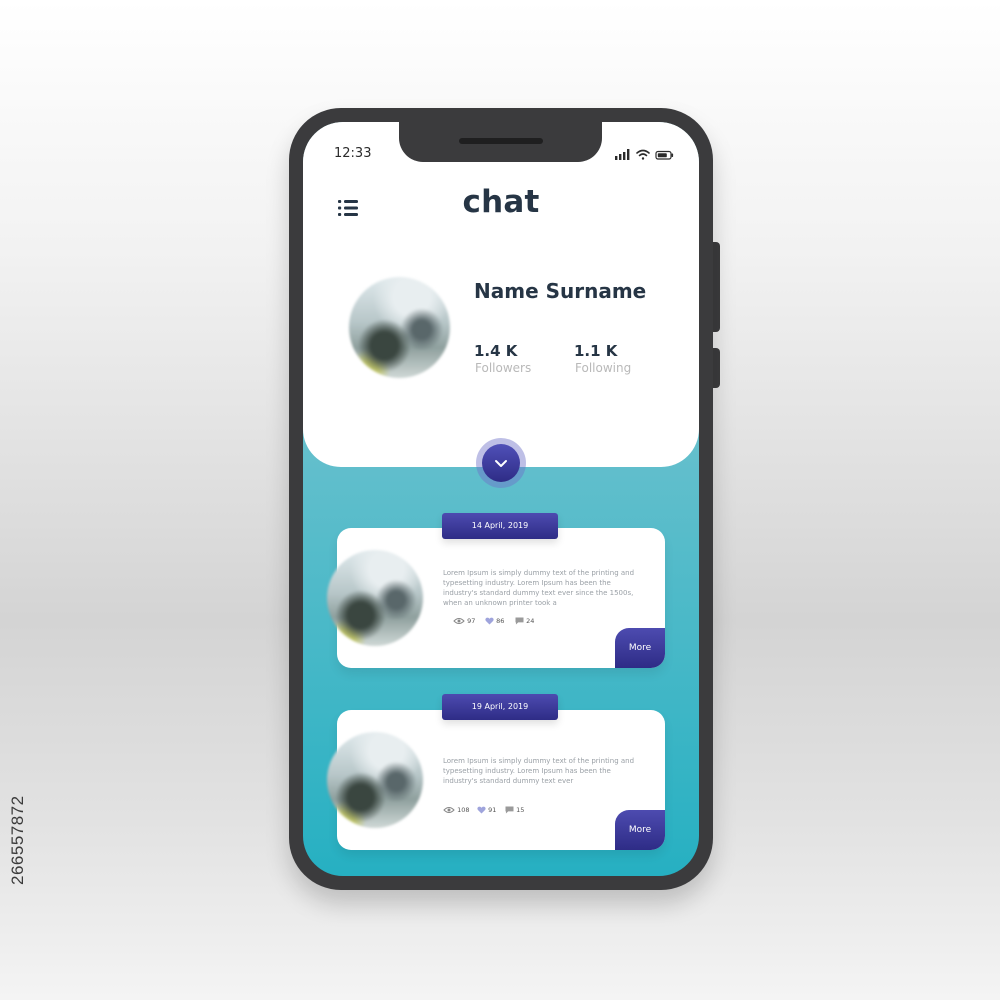 This screenshot has width=1000, height=1000. What do you see at coordinates (560, 291) in the screenshot?
I see `profile-name: Name Surname` at bounding box center [560, 291].